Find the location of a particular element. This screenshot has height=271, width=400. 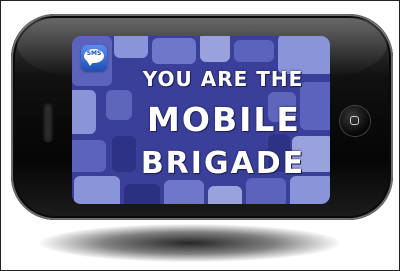

home-square-icon is located at coordinates (354, 120).